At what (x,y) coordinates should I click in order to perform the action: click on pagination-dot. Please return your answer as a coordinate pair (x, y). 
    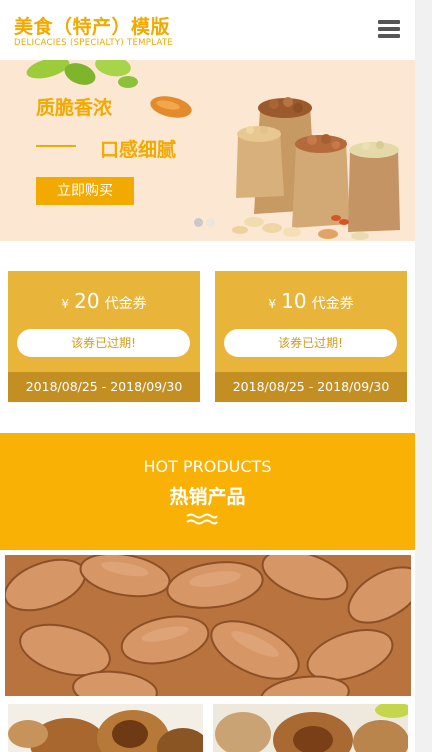
    Looking at the image, I should click on (210, 222).